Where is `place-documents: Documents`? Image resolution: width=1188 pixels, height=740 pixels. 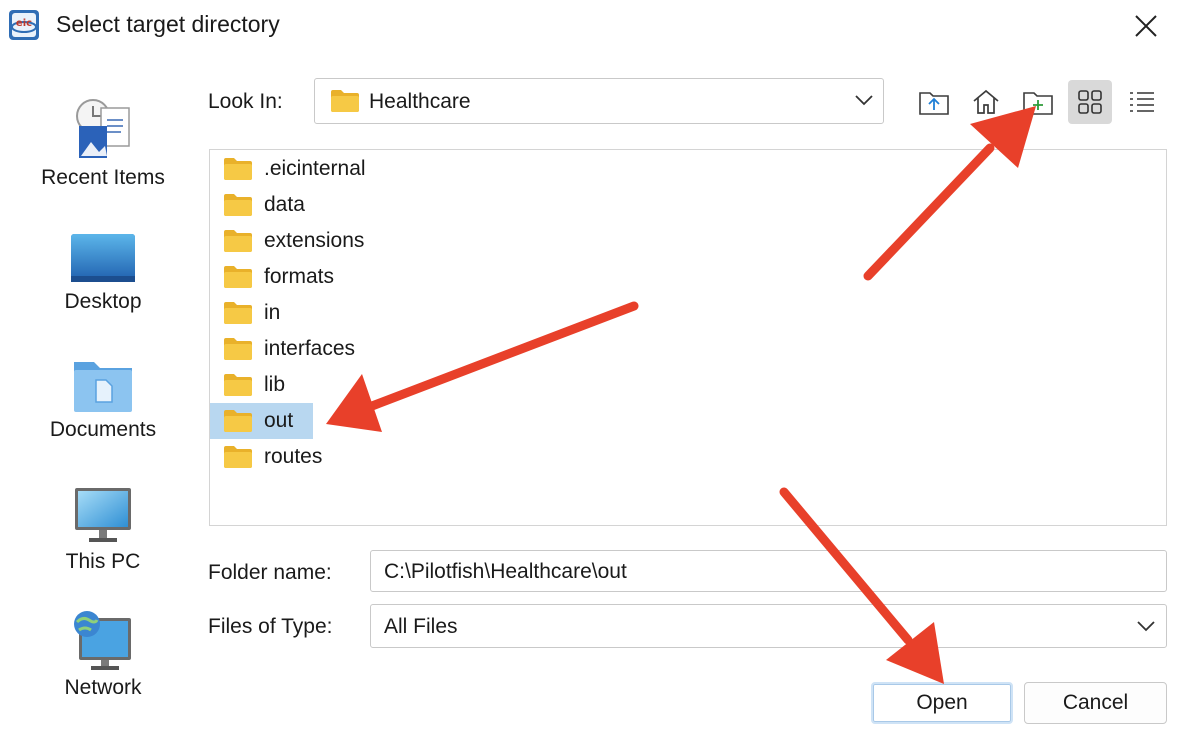 place-documents: Documents is located at coordinates (103, 399).